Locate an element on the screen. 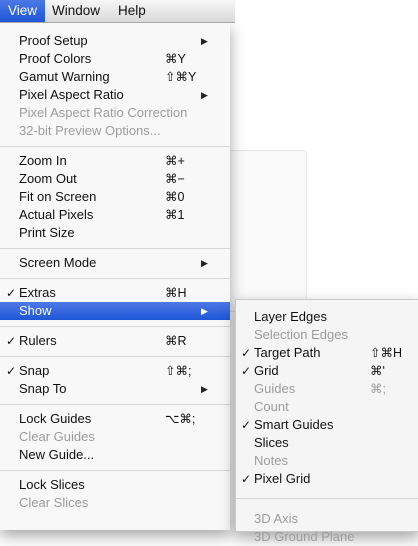 This screenshot has height=546, width=418. show_submenu-item-3d-ground-plane: 3D Ground Plane is located at coordinates (327, 537).